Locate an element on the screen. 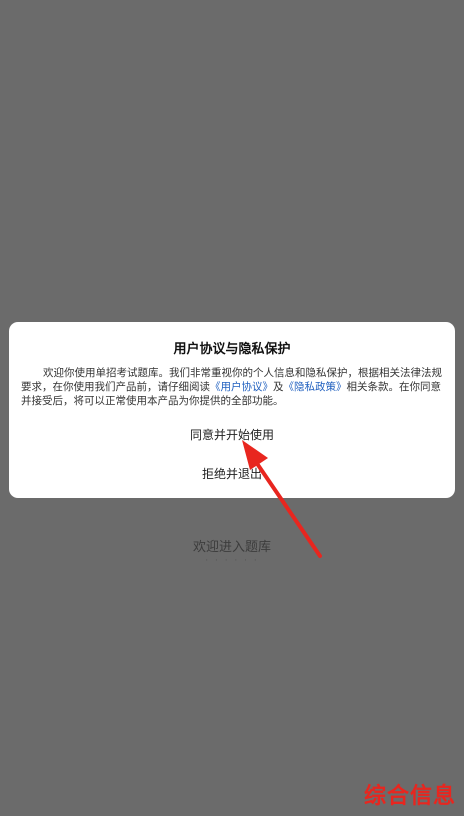 The image size is (464, 816). dialog-body-and: 及 is located at coordinates (278, 387).